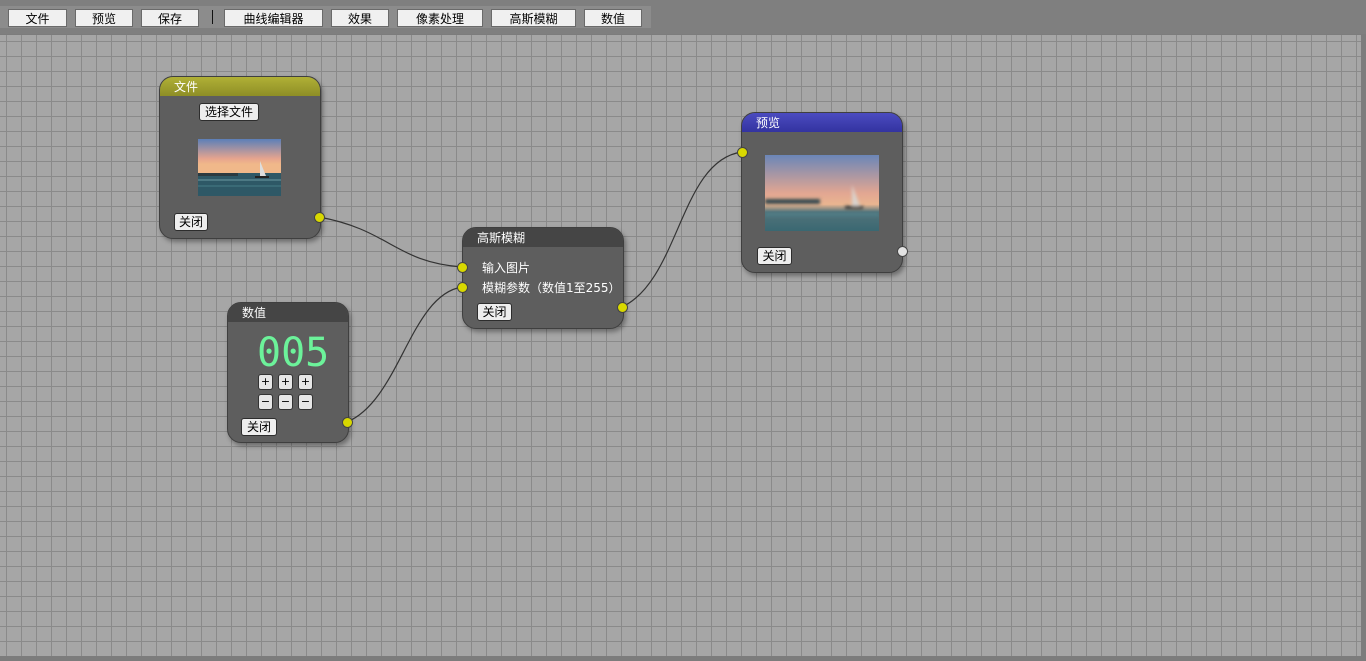 This screenshot has height=661, width=1366. What do you see at coordinates (902, 251) in the screenshot?
I see `preview-output-port` at bounding box center [902, 251].